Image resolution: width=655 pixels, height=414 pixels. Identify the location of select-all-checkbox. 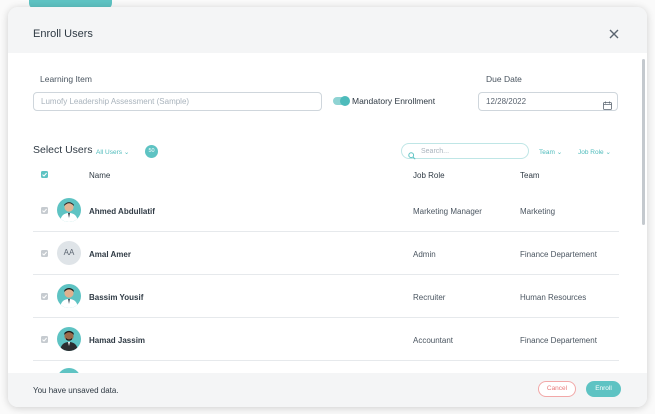
(44, 174).